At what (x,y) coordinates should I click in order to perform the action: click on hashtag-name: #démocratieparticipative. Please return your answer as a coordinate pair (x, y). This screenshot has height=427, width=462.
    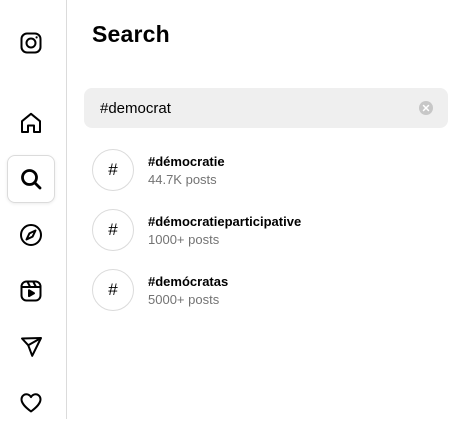
    Looking at the image, I should click on (225, 221).